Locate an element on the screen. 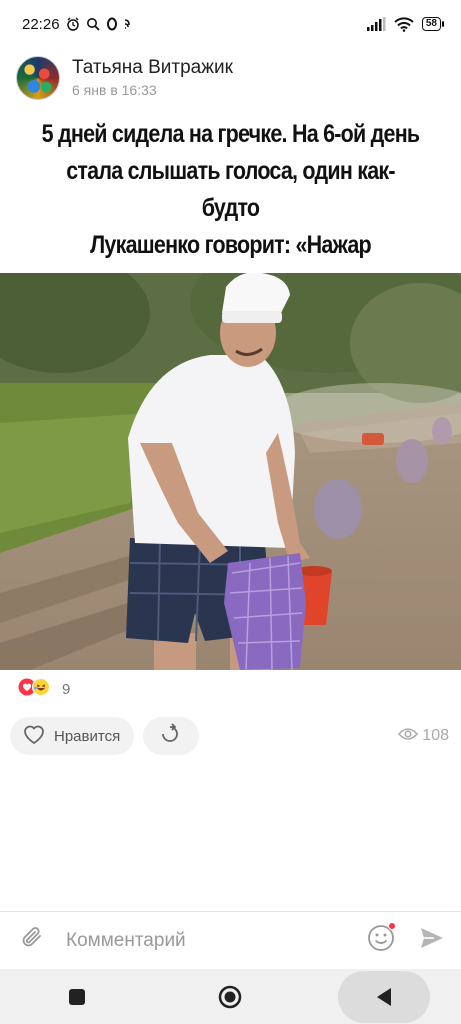 This screenshot has height=1024, width=461. reaction-count: 9 is located at coordinates (66, 689).